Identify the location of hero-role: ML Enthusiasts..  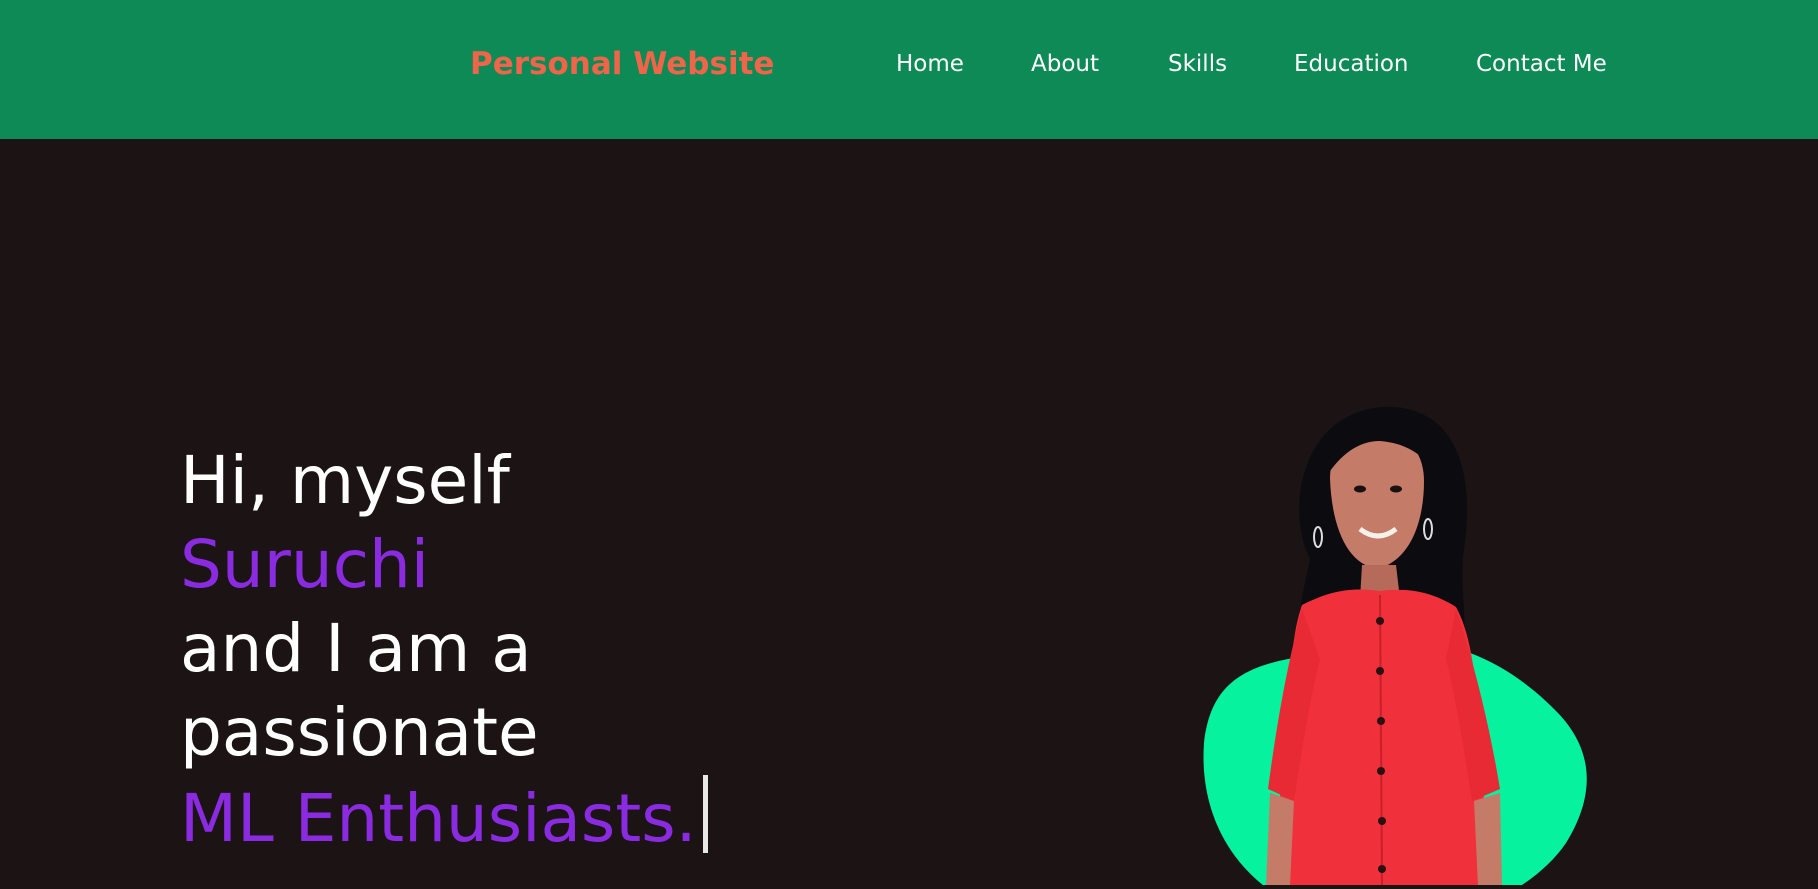
(438, 818).